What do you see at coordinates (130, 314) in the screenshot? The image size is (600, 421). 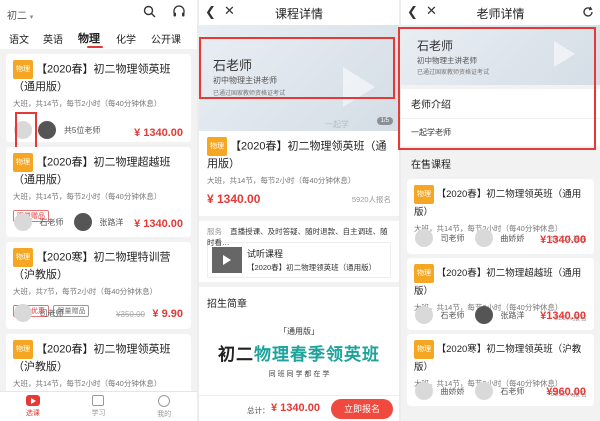 I see `original-price: ¥350.00` at bounding box center [130, 314].